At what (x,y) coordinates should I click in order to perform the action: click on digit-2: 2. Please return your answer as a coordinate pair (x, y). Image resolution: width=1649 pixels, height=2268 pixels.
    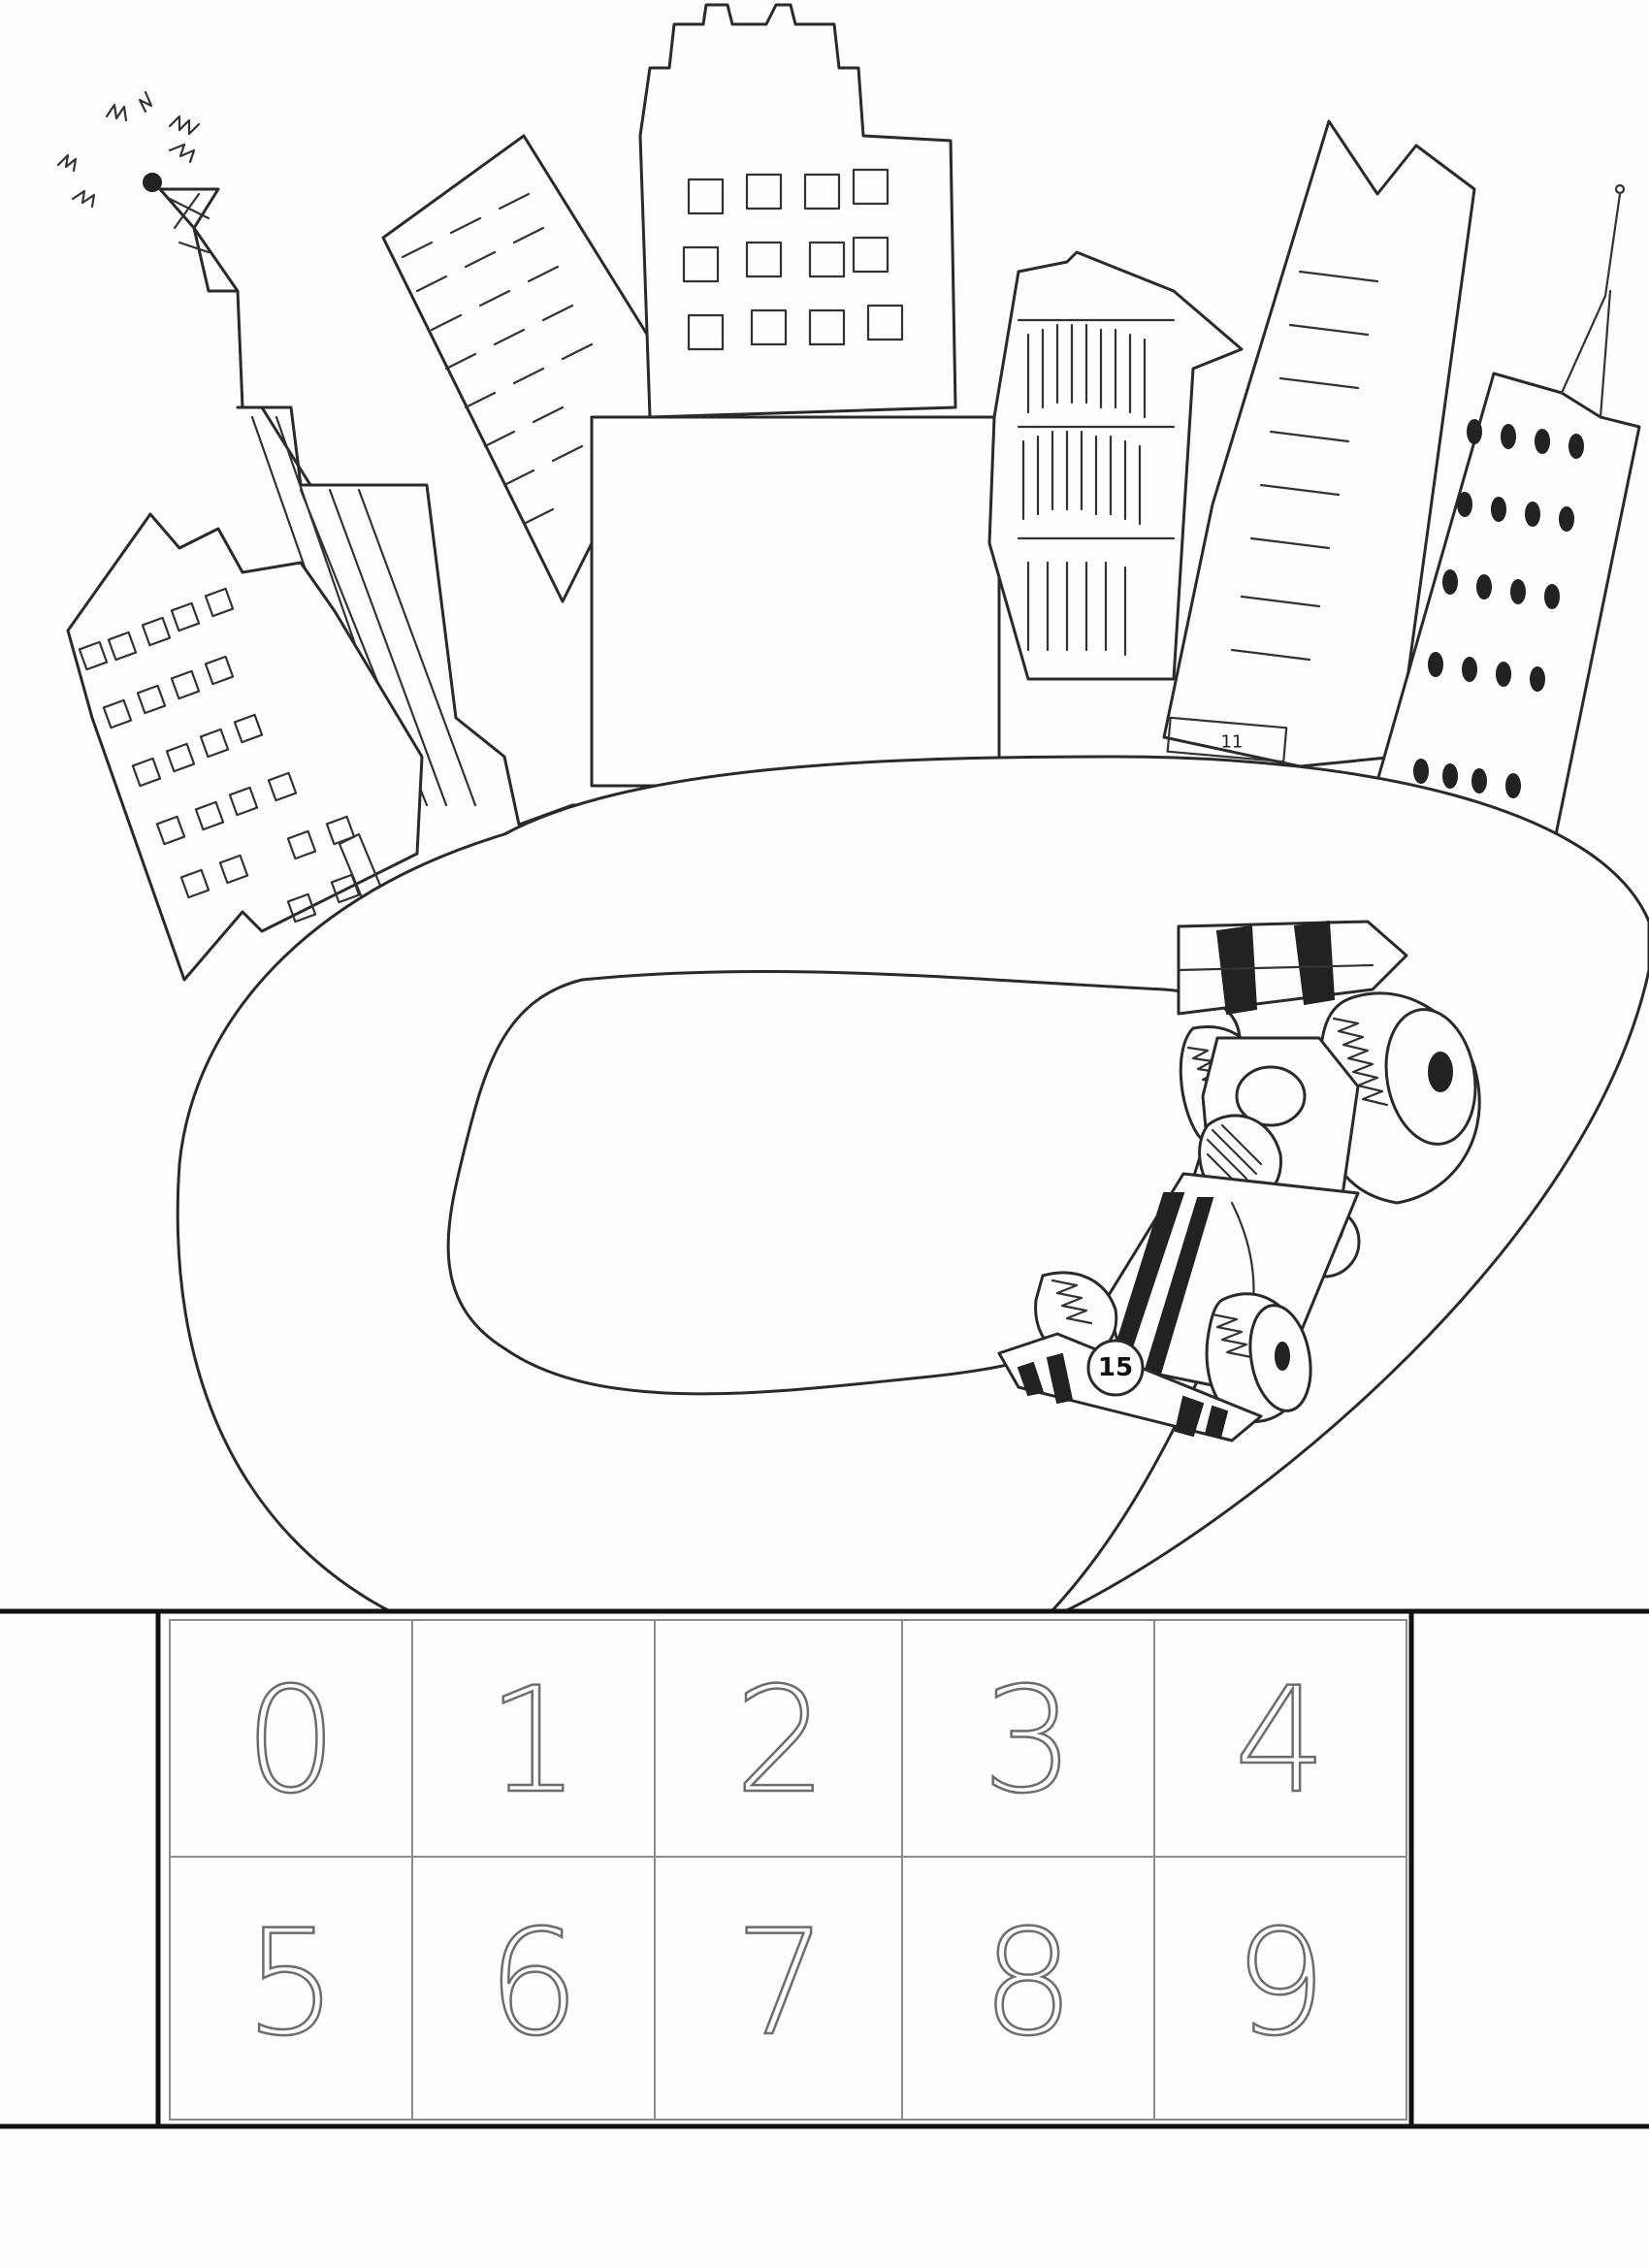
    Looking at the image, I should click on (780, 1741).